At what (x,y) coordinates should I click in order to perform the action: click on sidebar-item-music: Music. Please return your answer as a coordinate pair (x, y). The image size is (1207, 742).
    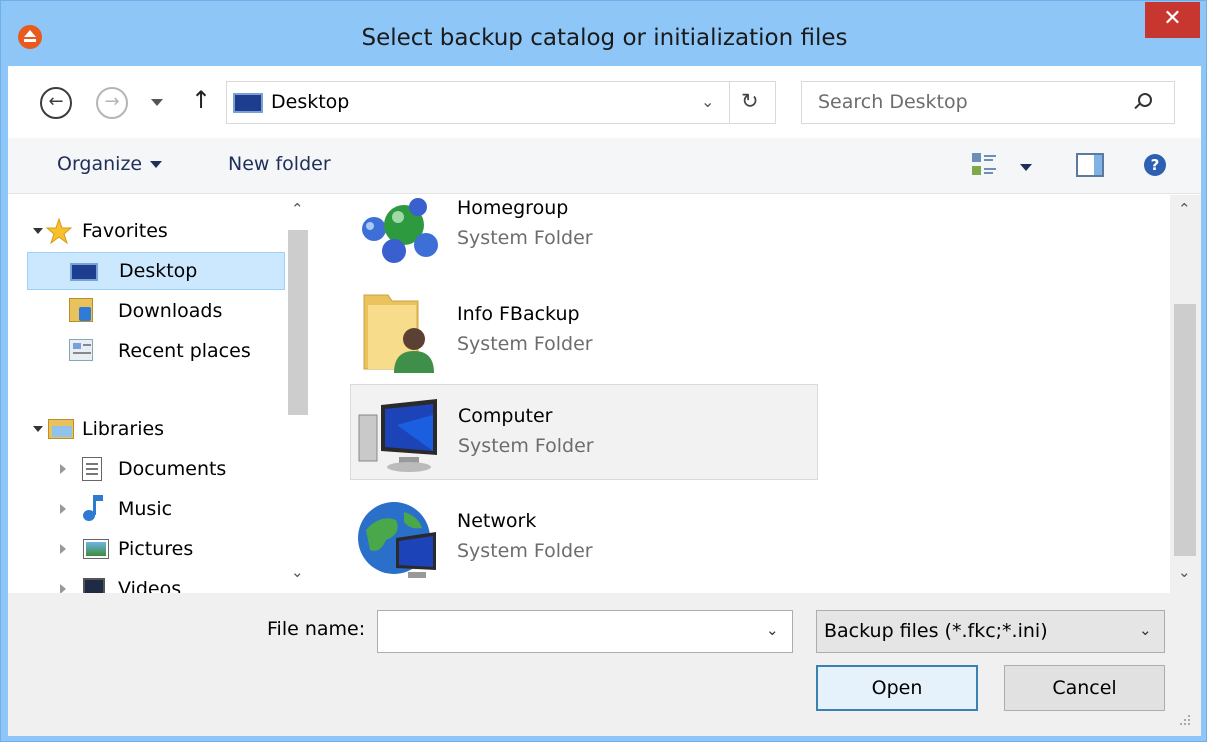
    Looking at the image, I should click on (156, 509).